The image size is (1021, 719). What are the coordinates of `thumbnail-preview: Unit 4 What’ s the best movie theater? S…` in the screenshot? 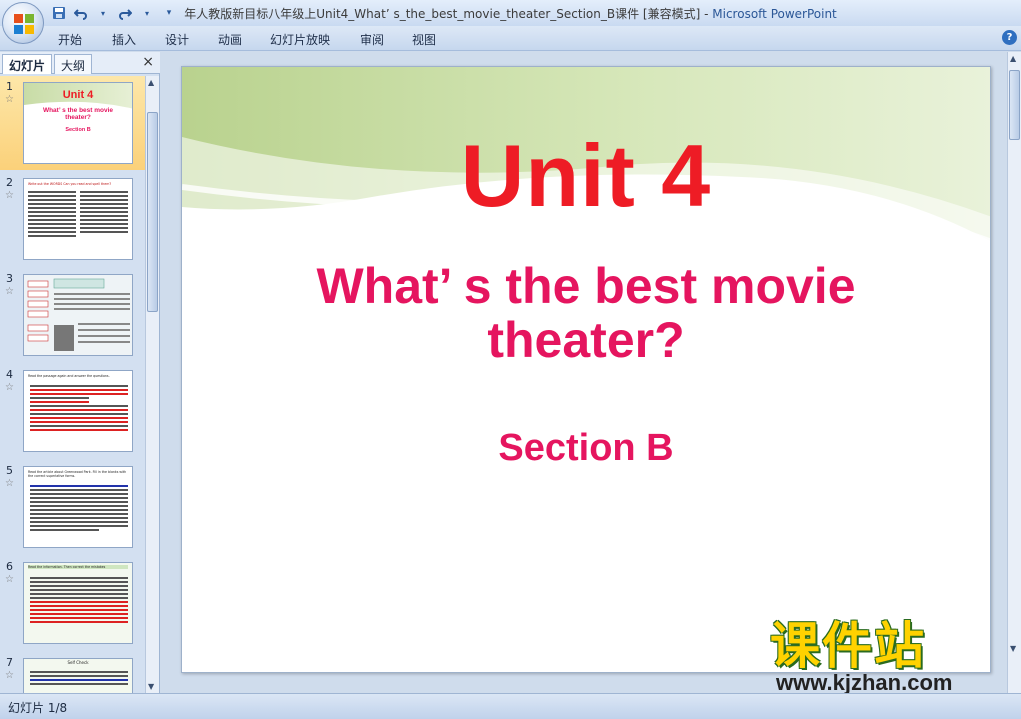 It's located at (78, 123).